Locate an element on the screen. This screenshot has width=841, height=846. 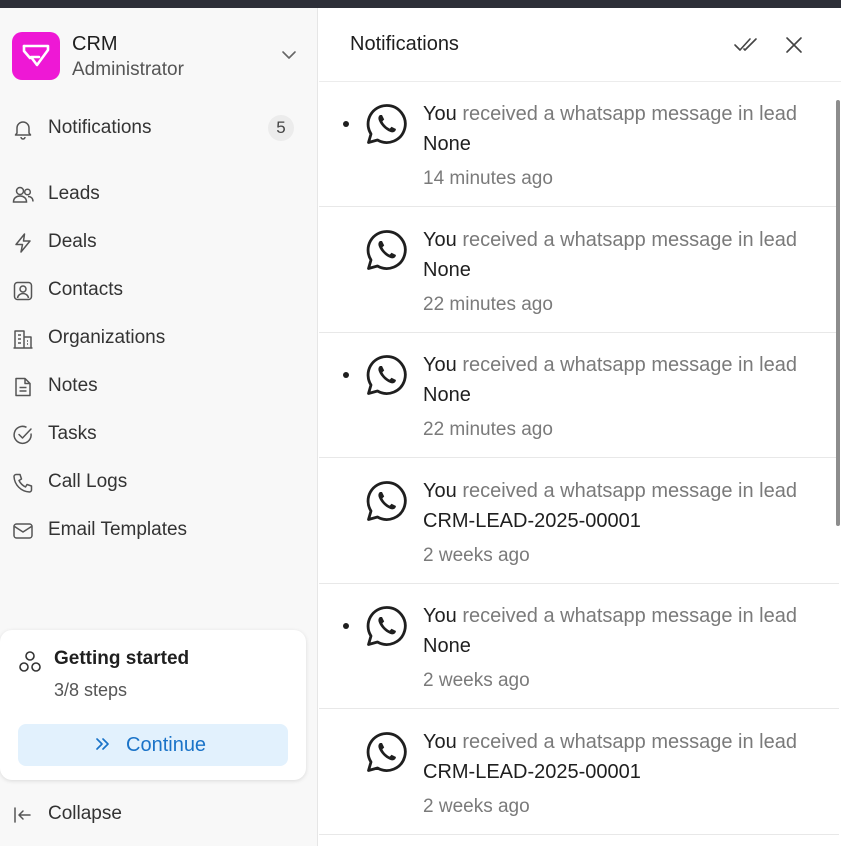
getting-started-icon is located at coordinates (30, 661).